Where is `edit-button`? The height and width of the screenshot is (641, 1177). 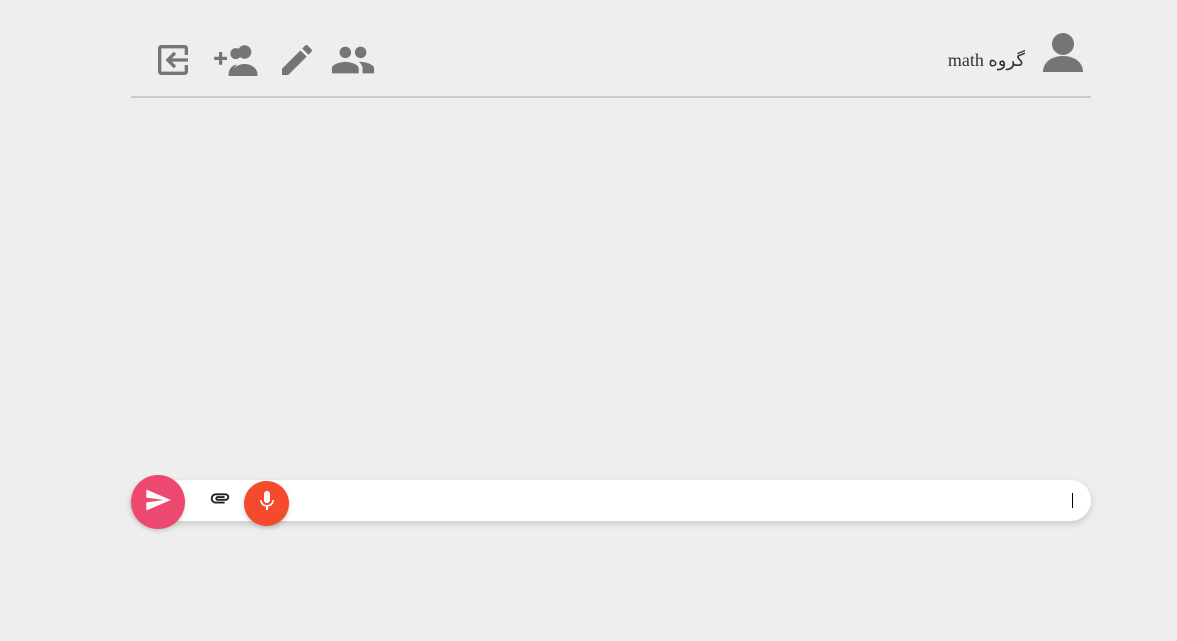
edit-button is located at coordinates (297, 60).